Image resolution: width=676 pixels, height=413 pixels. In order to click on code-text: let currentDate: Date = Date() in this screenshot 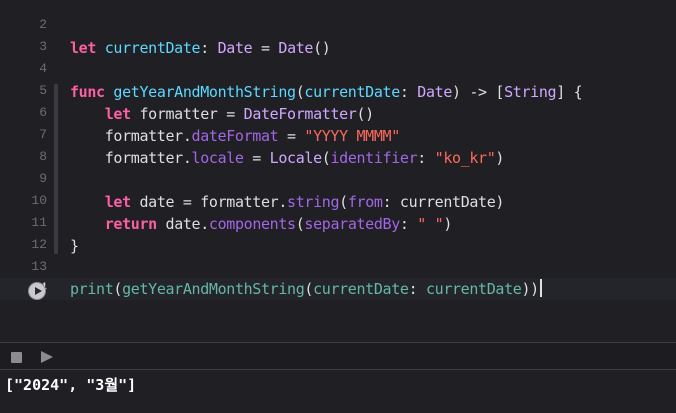, I will do `click(200, 48)`.